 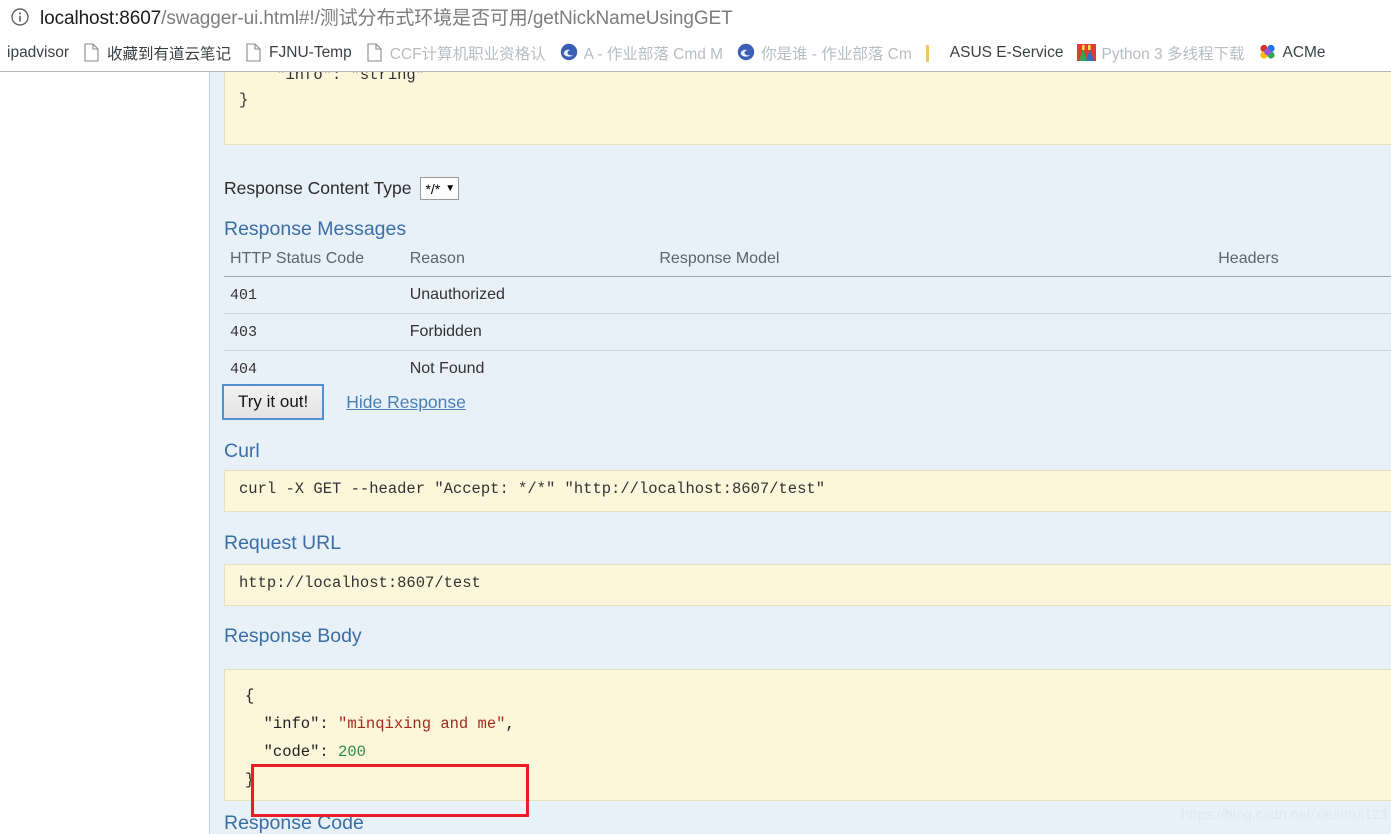 What do you see at coordinates (1087, 52) in the screenshot?
I see `python-icon` at bounding box center [1087, 52].